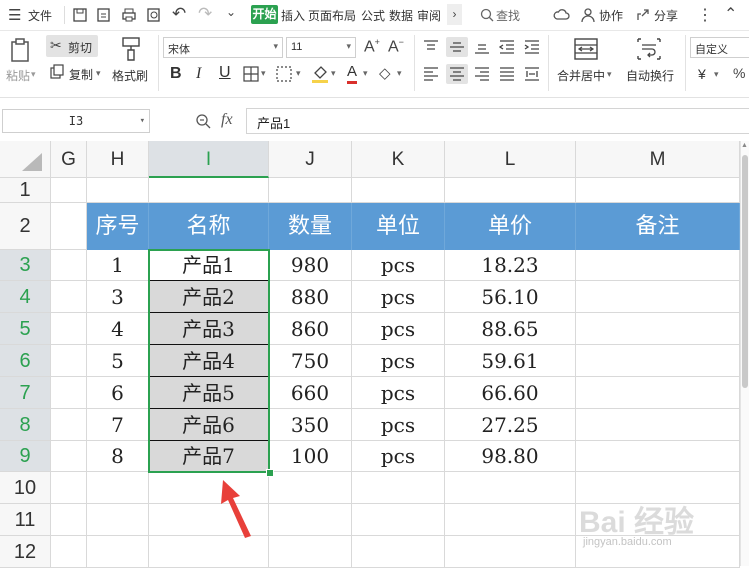 The width and height of the screenshot is (749, 568). Describe the element at coordinates (588, 15) in the screenshot. I see `collaborate-icon` at that location.